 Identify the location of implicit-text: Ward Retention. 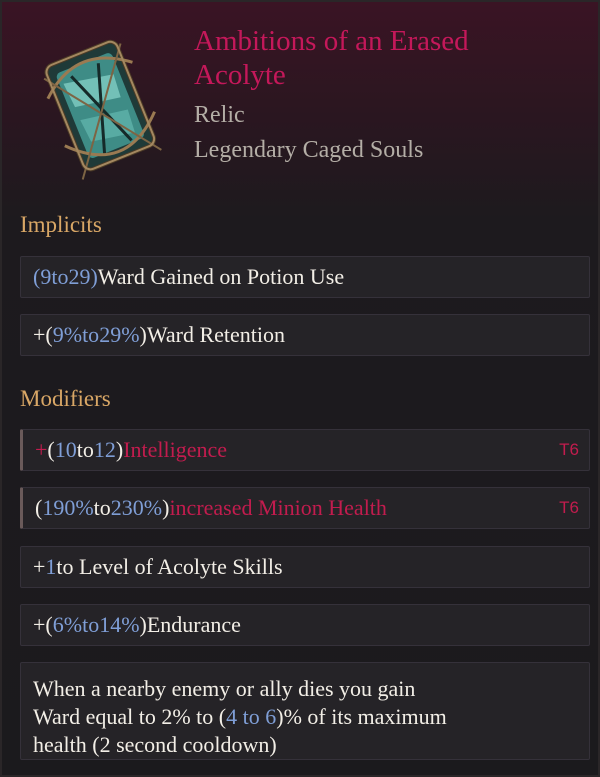
(215, 334).